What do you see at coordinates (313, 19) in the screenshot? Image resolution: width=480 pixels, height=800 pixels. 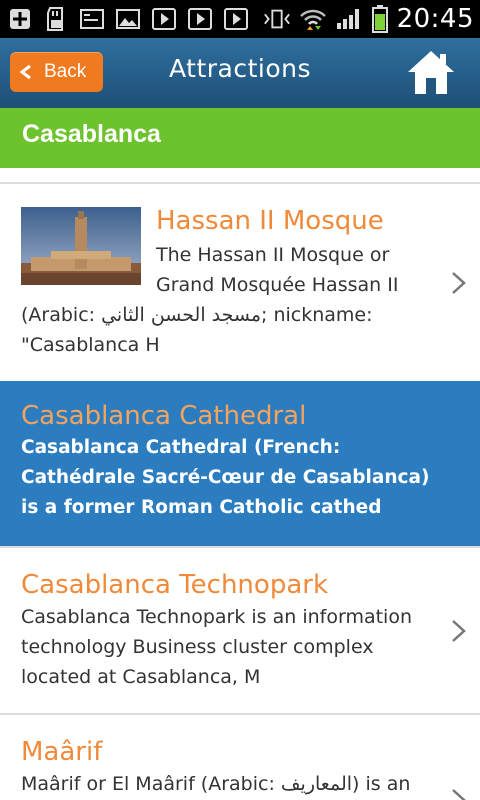 I see `wifi-icon` at bounding box center [313, 19].